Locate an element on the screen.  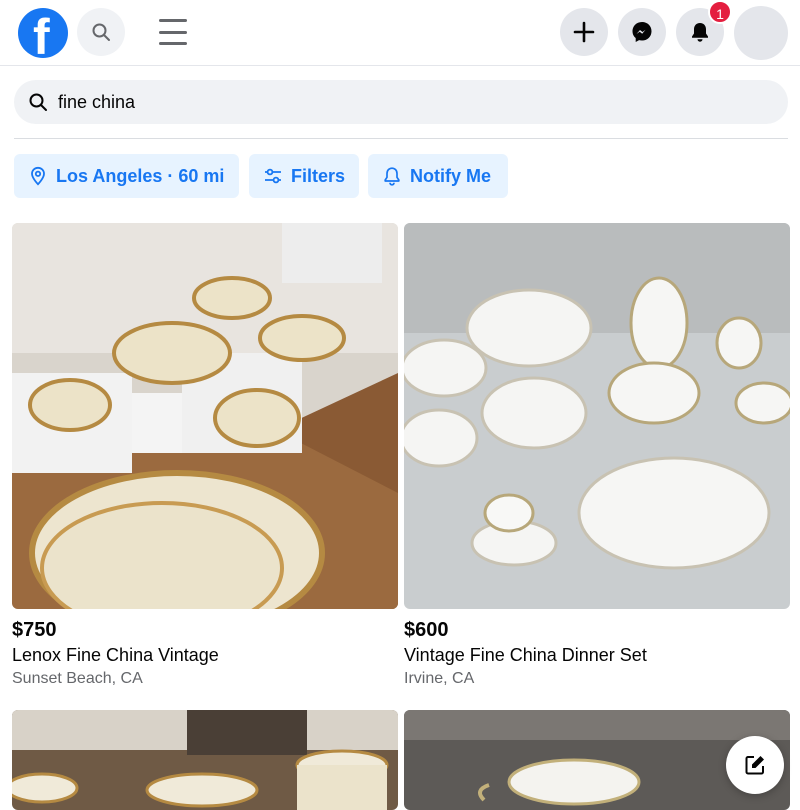
listing-title: Lenox Fine China Vintage is located at coordinates (115, 655).